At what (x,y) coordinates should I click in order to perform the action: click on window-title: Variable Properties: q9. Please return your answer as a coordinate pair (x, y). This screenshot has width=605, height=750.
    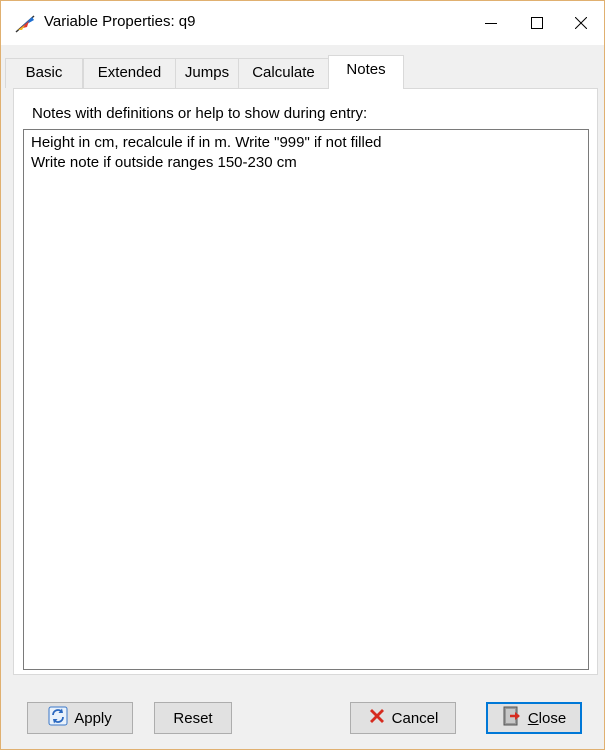
    Looking at the image, I should click on (120, 21).